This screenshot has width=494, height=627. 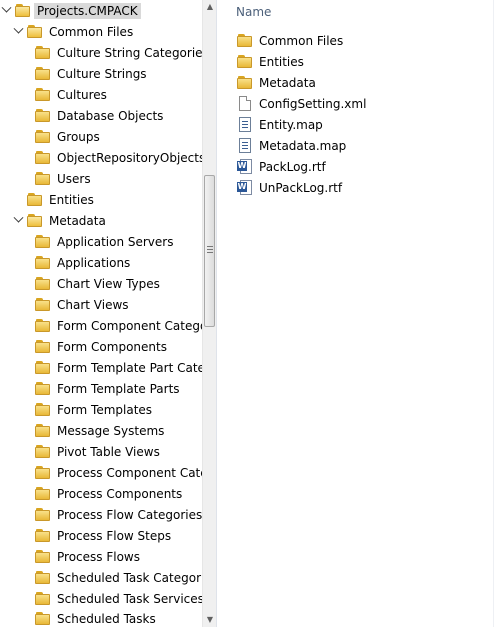 What do you see at coordinates (73, 31) in the screenshot?
I see `tree-item-common-files: Common Files` at bounding box center [73, 31].